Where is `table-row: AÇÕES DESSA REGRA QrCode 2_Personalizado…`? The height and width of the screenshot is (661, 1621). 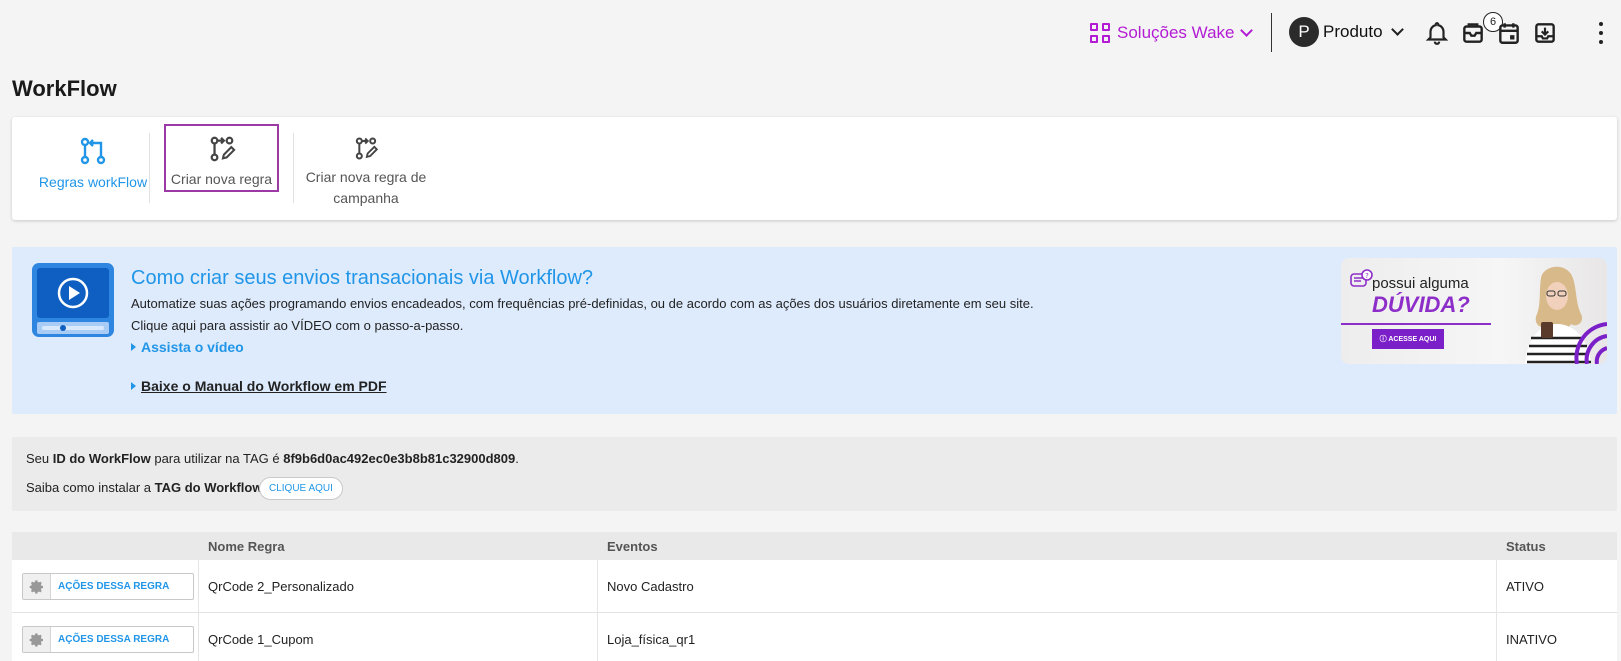
table-row: AÇÕES DESSA REGRA QrCode 2_Personalizado… is located at coordinates (814, 586).